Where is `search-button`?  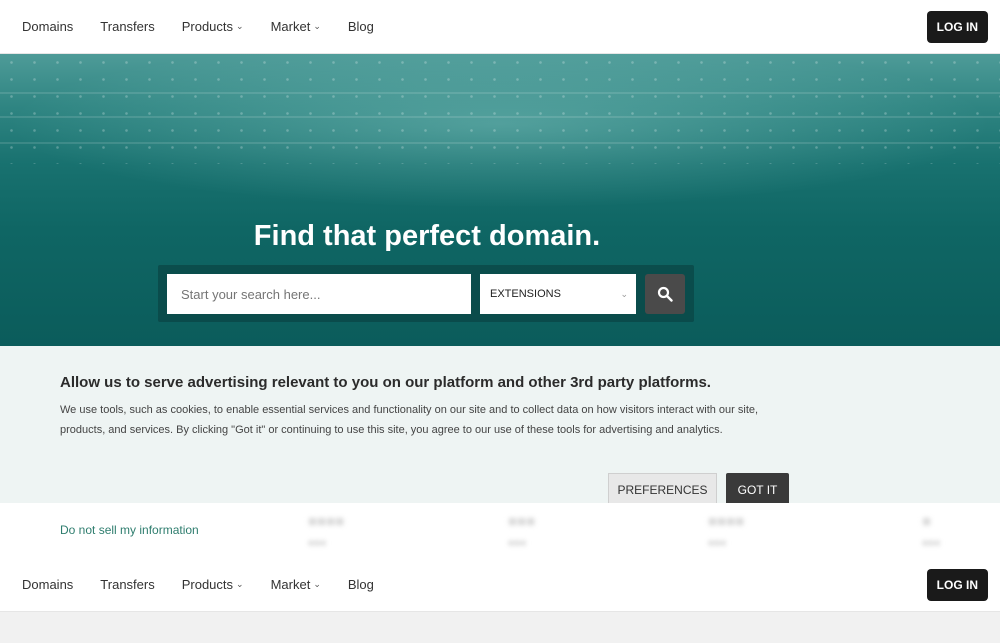 search-button is located at coordinates (665, 294).